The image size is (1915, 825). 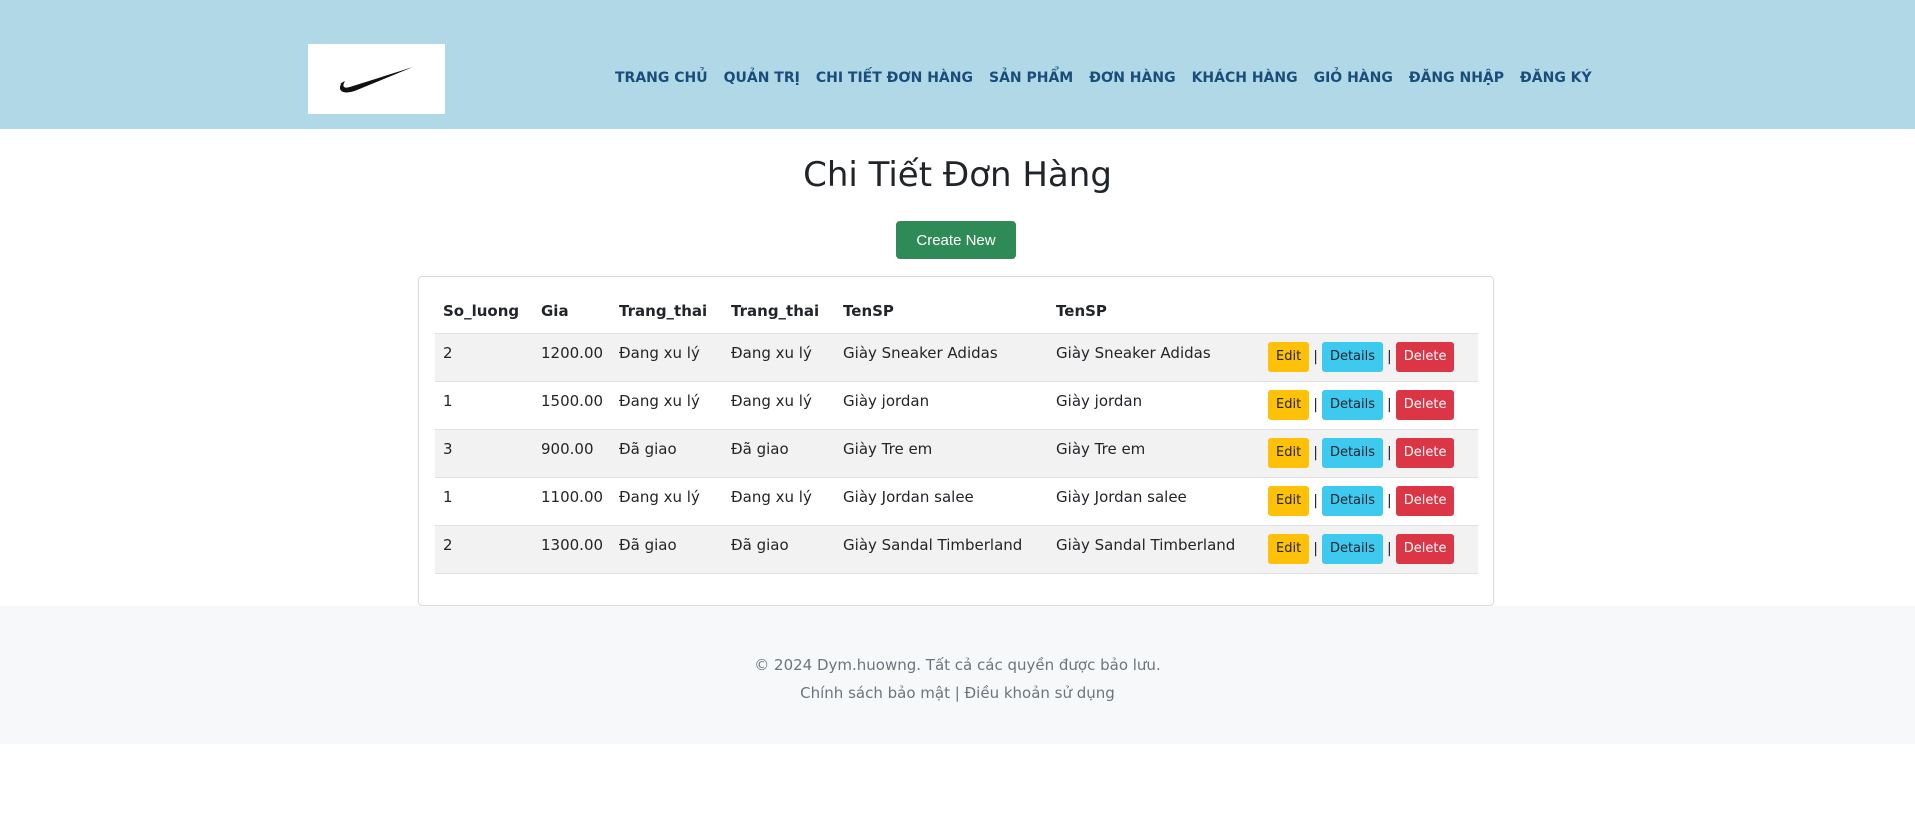 I want to click on col-header: Gia, so click(x=572, y=311).